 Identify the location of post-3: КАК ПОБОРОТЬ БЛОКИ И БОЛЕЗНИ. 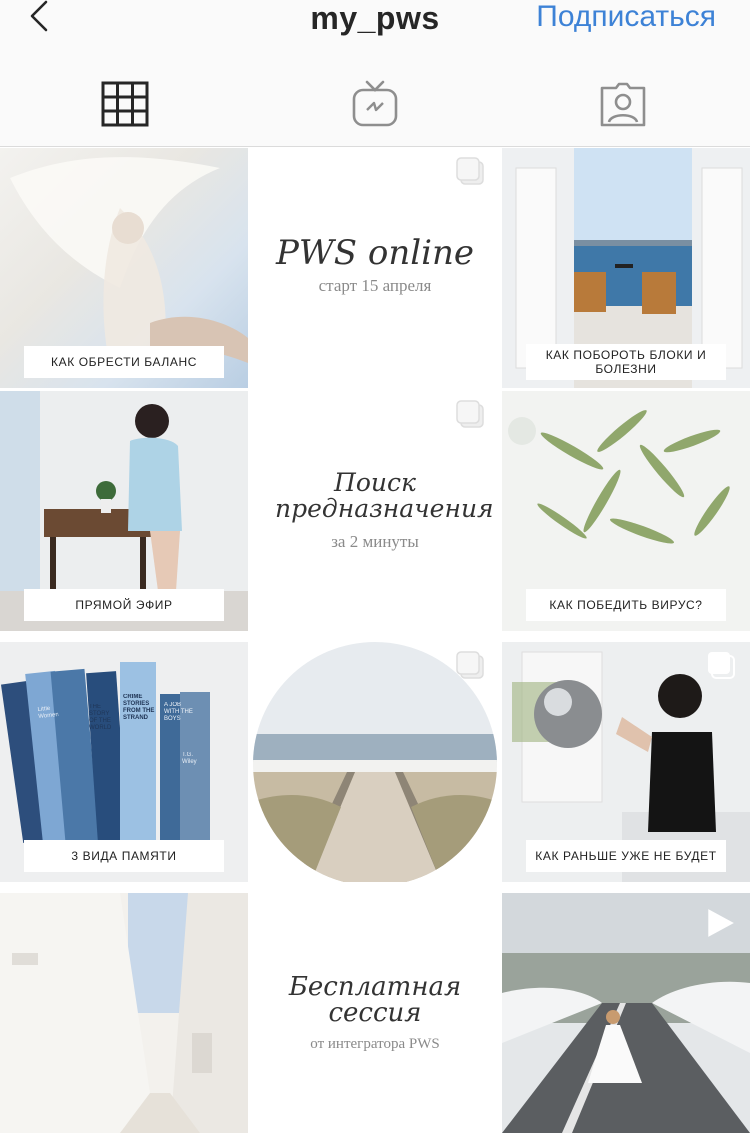
(626, 268).